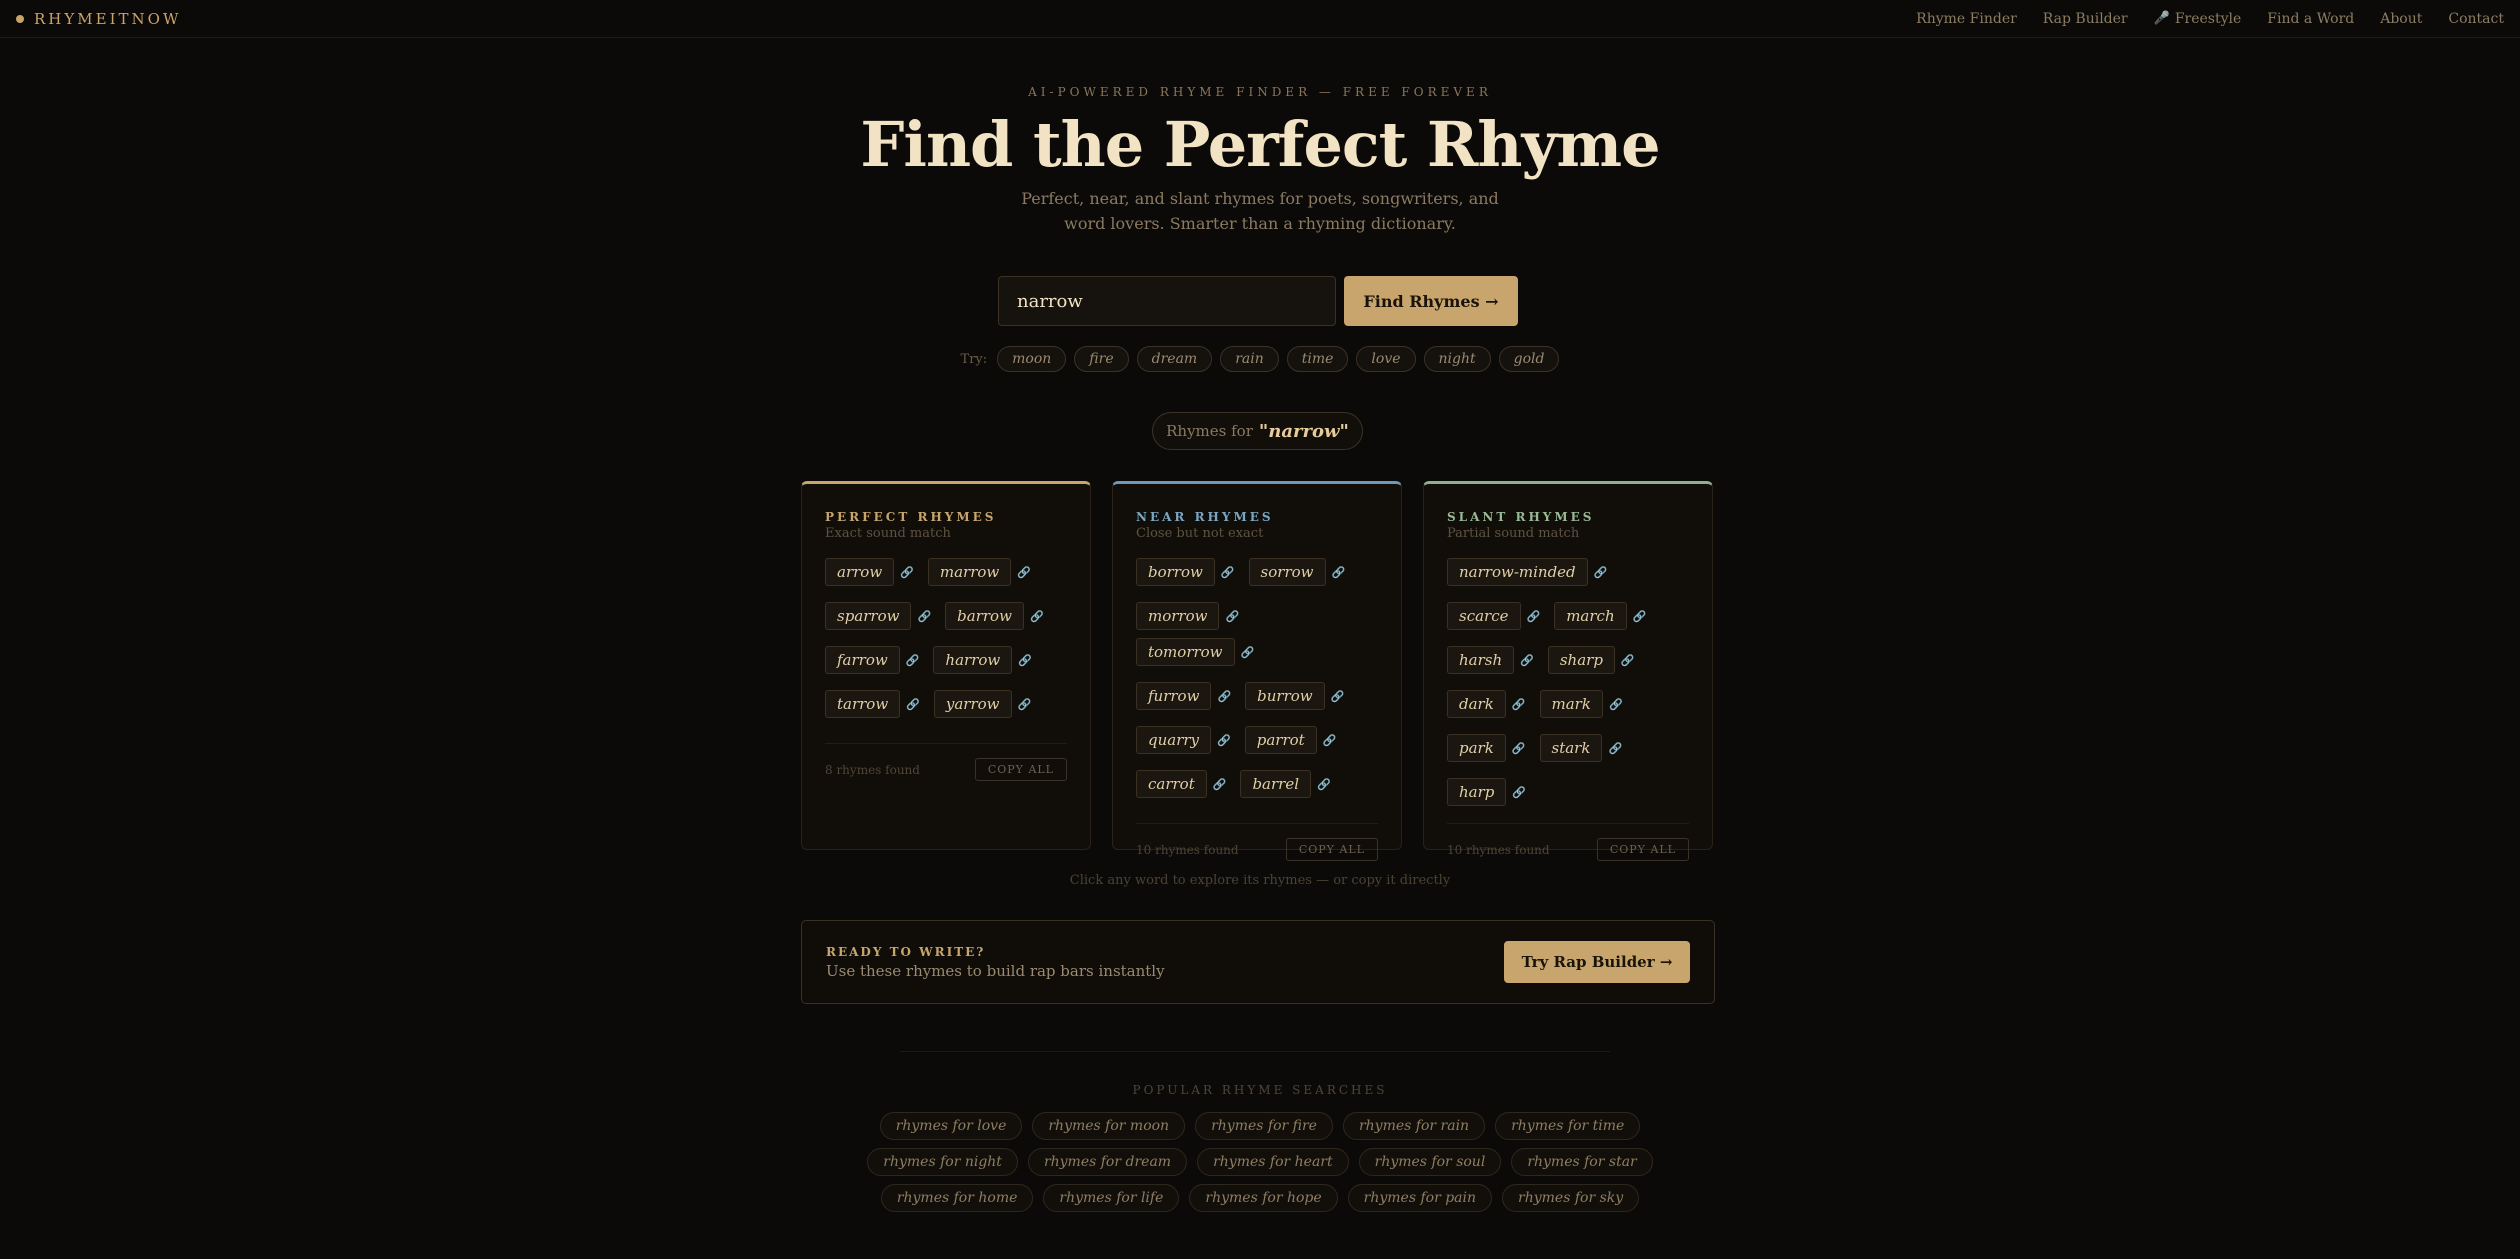  Describe the element at coordinates (1287, 572) in the screenshot. I see `rhyme-word: sorrow` at that location.